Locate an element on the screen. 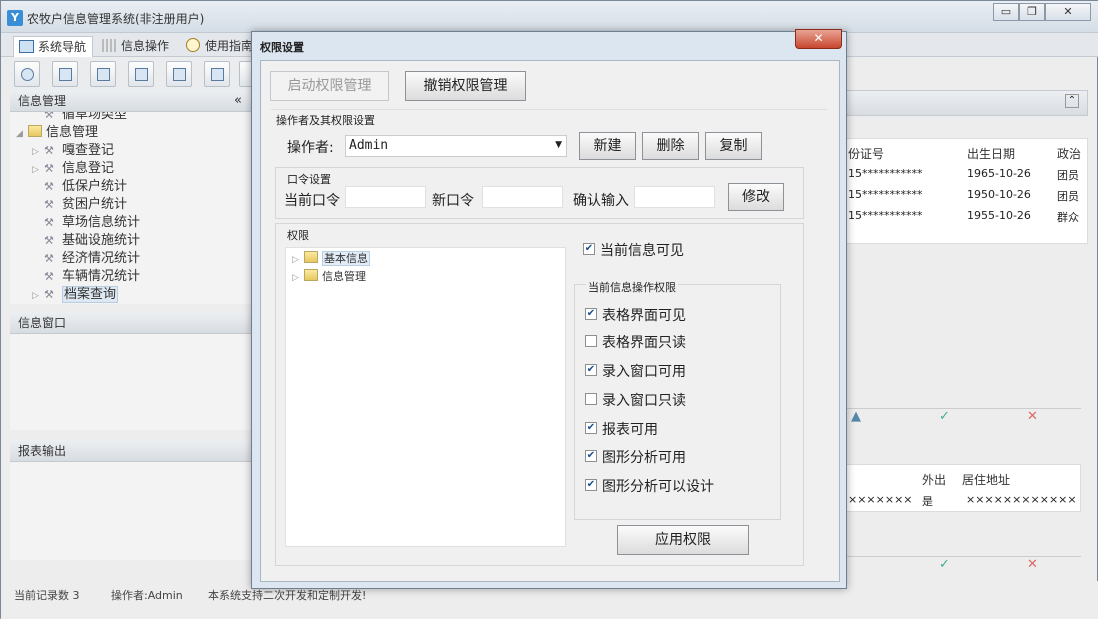  op-label: 表格界面可见 is located at coordinates (644, 316).